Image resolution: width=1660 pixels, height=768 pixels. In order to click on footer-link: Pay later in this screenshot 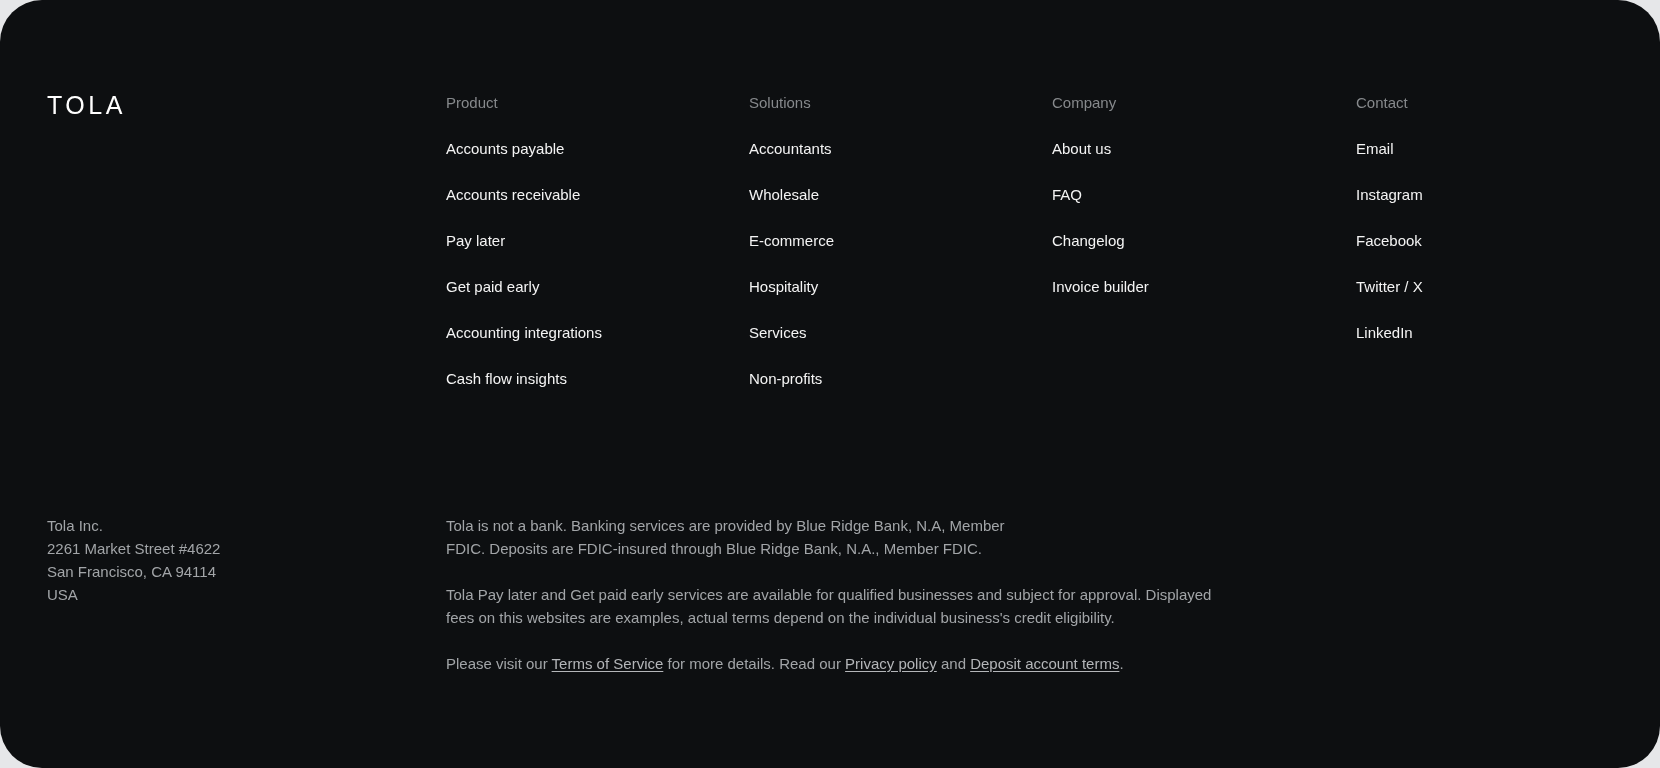, I will do `click(476, 241)`.